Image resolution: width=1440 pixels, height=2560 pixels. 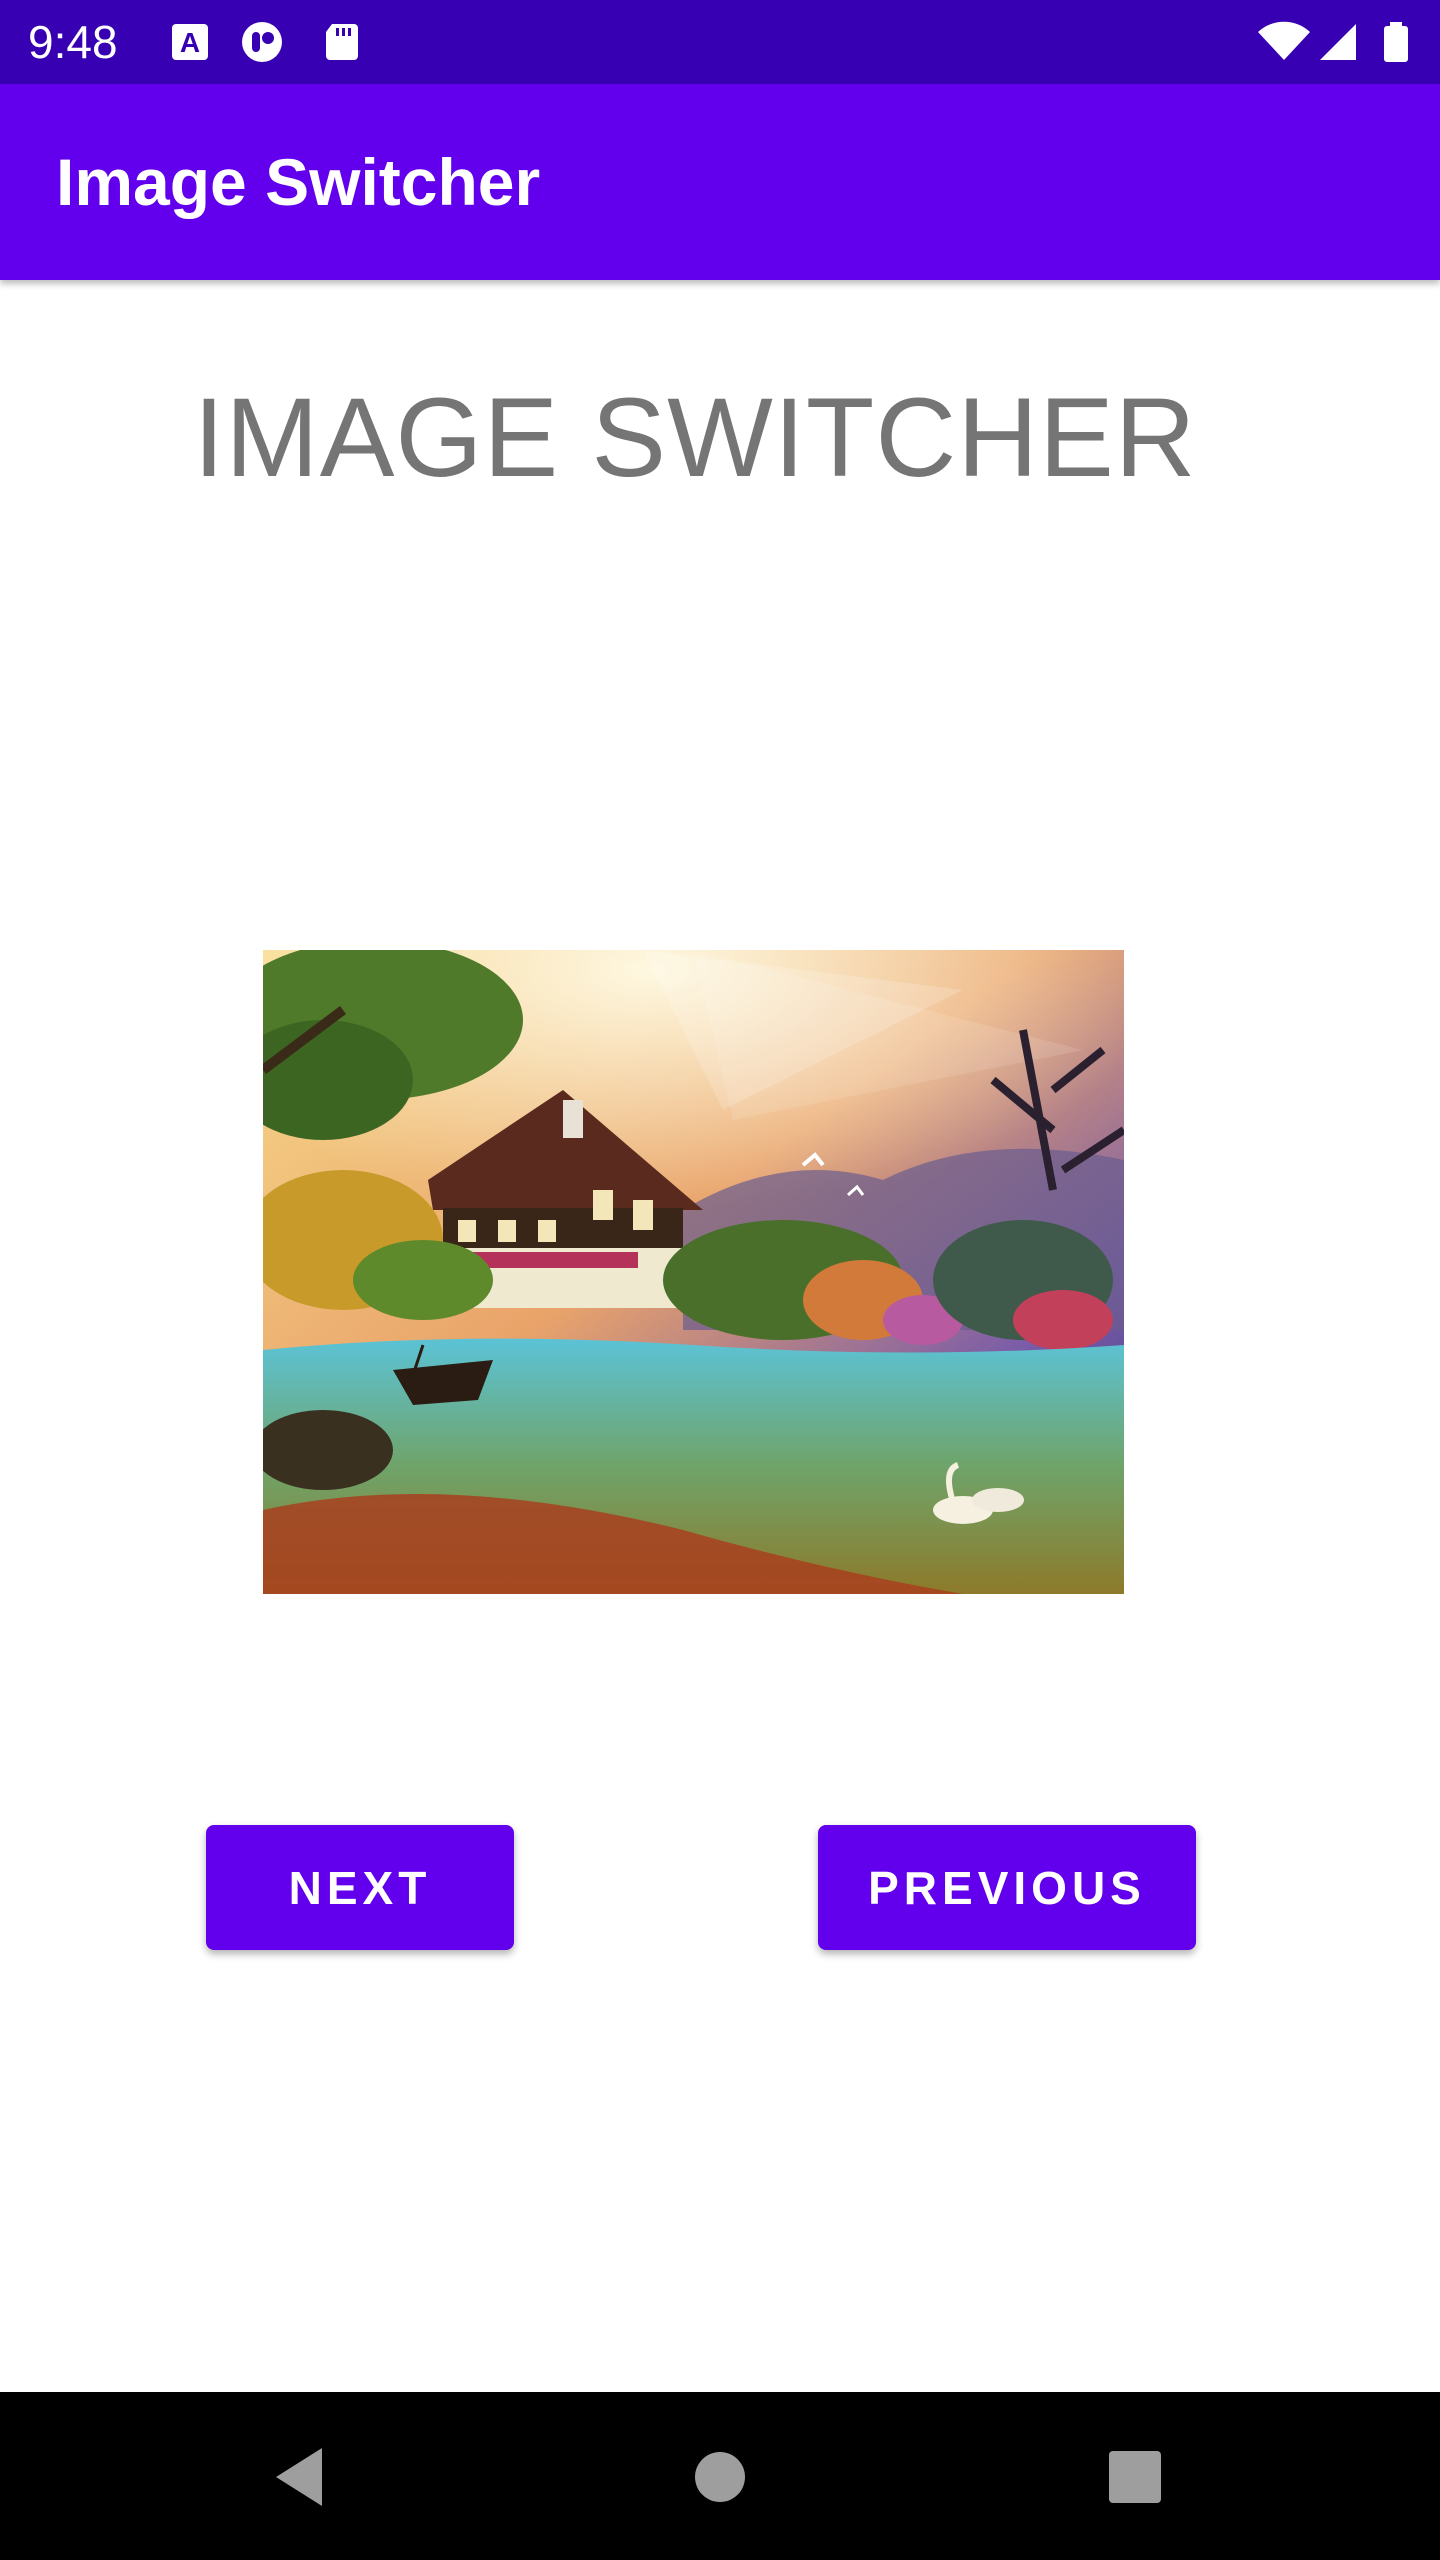 I want to click on app-bar: Image Switcher, so click(x=720, y=182).